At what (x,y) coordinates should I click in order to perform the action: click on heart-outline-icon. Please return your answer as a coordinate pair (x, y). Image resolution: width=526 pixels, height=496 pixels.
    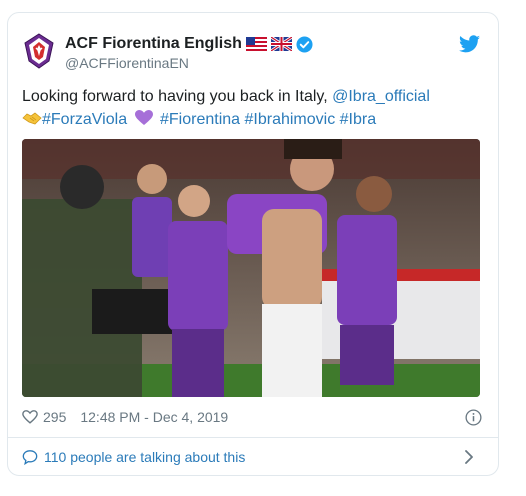
    Looking at the image, I should click on (30, 417).